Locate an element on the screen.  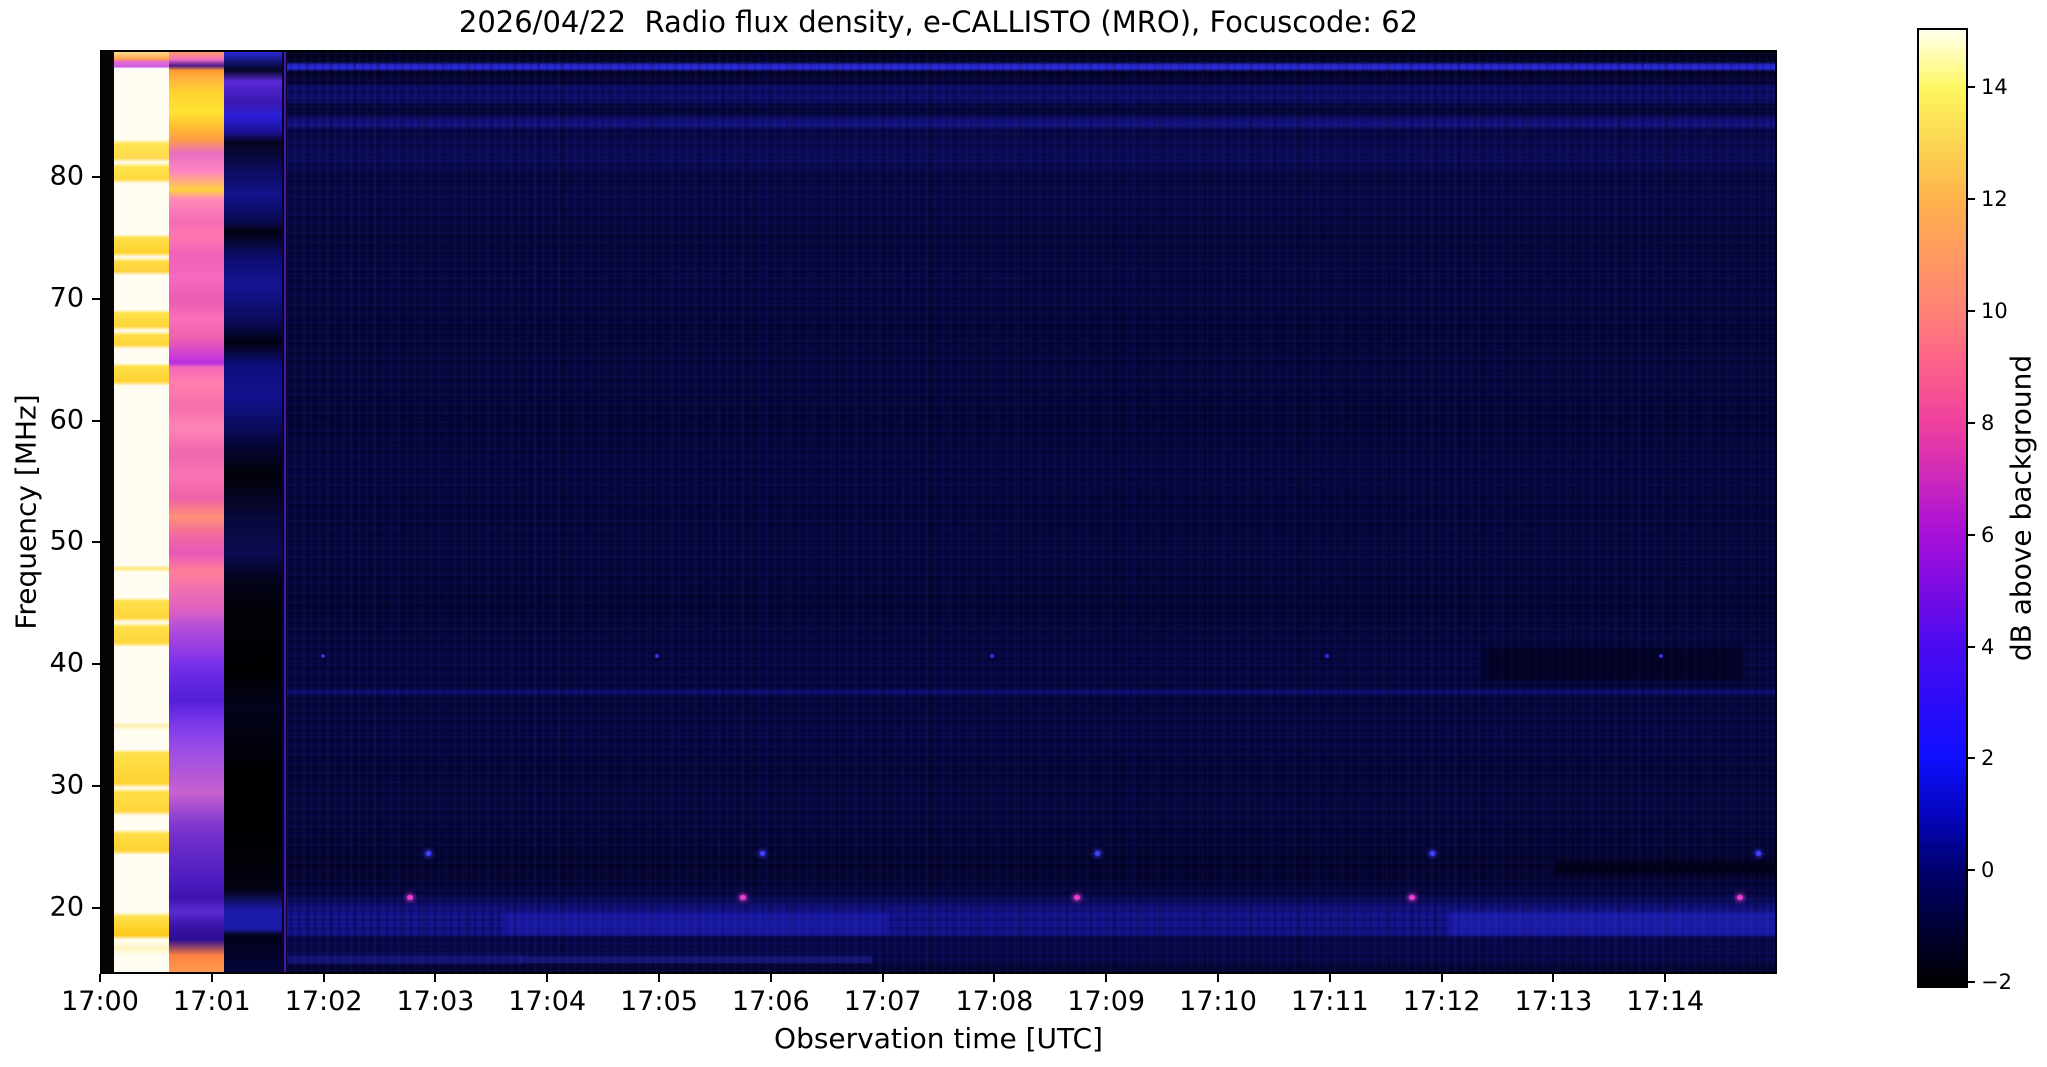
colorbar is located at coordinates (1942, 508).